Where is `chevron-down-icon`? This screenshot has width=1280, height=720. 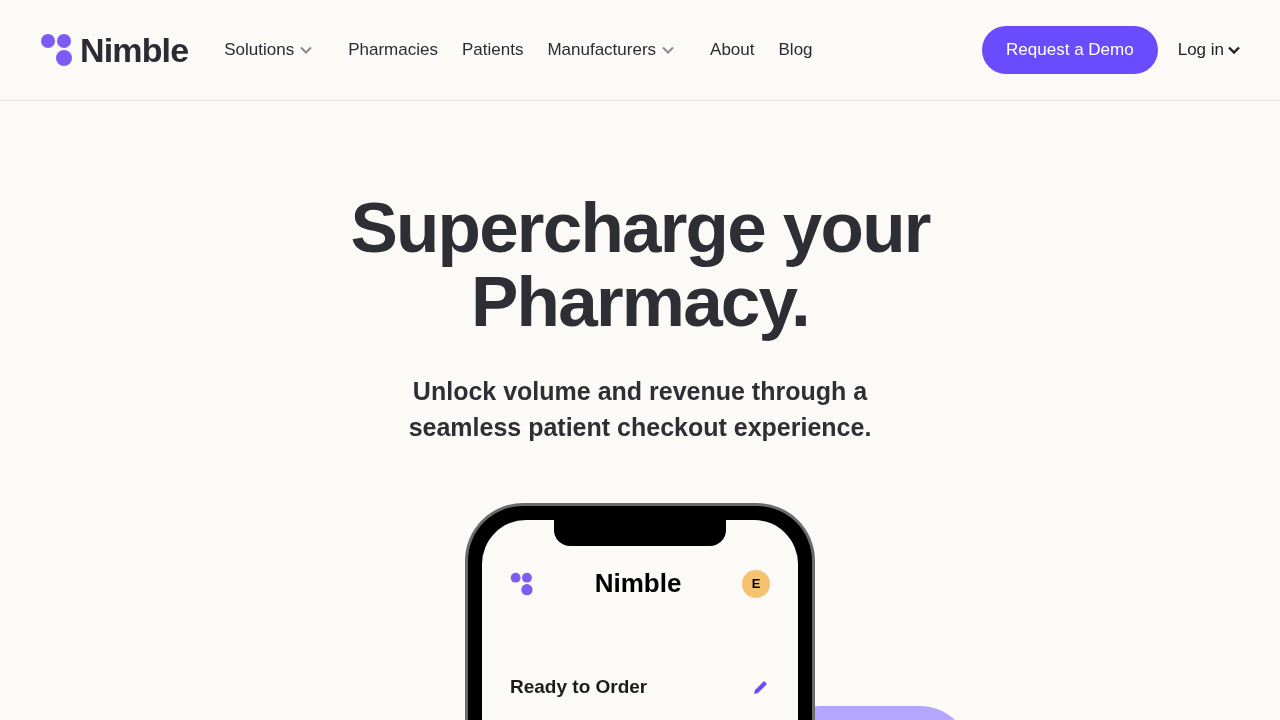
chevron-down-icon is located at coordinates (1234, 50).